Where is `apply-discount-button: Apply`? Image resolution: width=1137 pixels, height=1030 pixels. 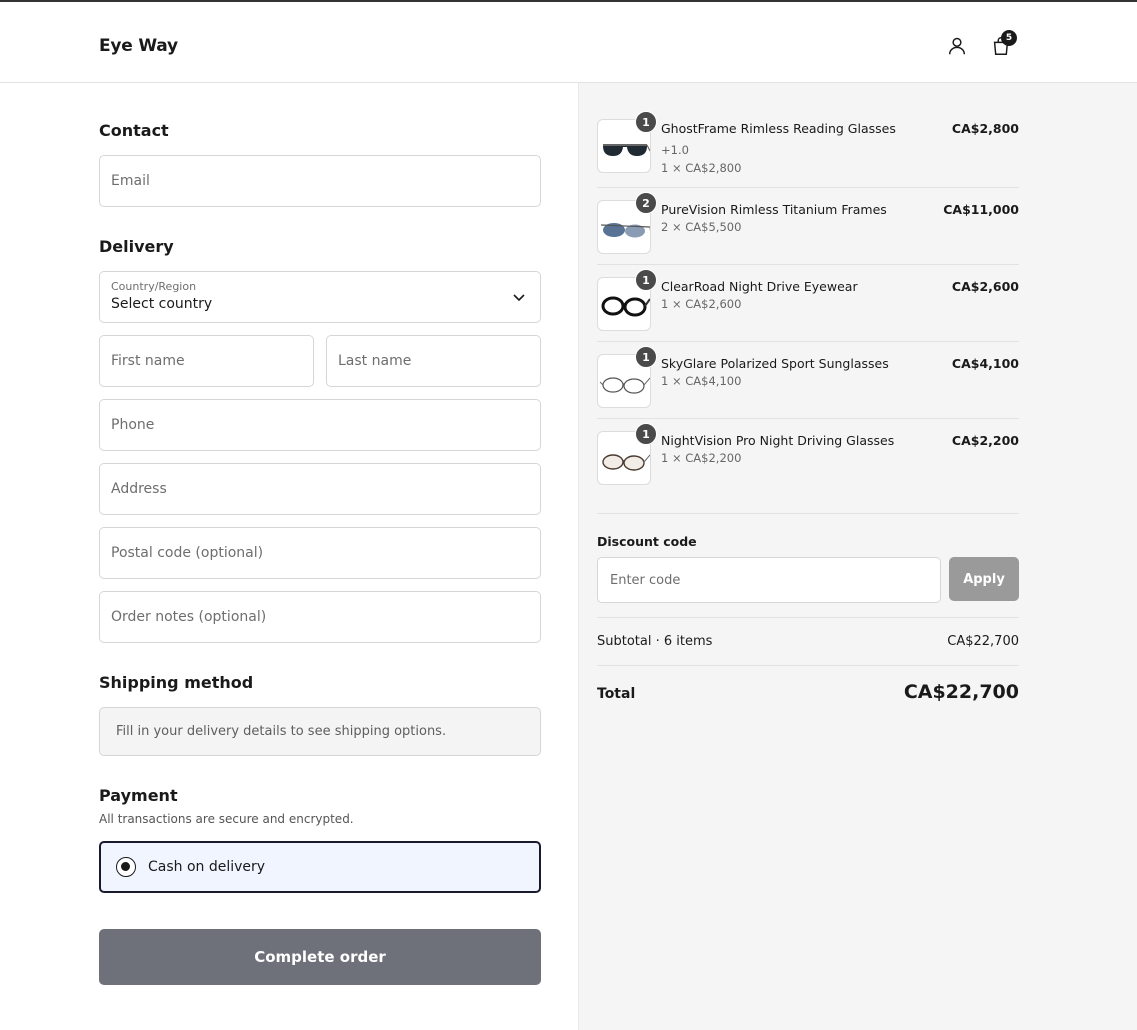 apply-discount-button: Apply is located at coordinates (984, 579).